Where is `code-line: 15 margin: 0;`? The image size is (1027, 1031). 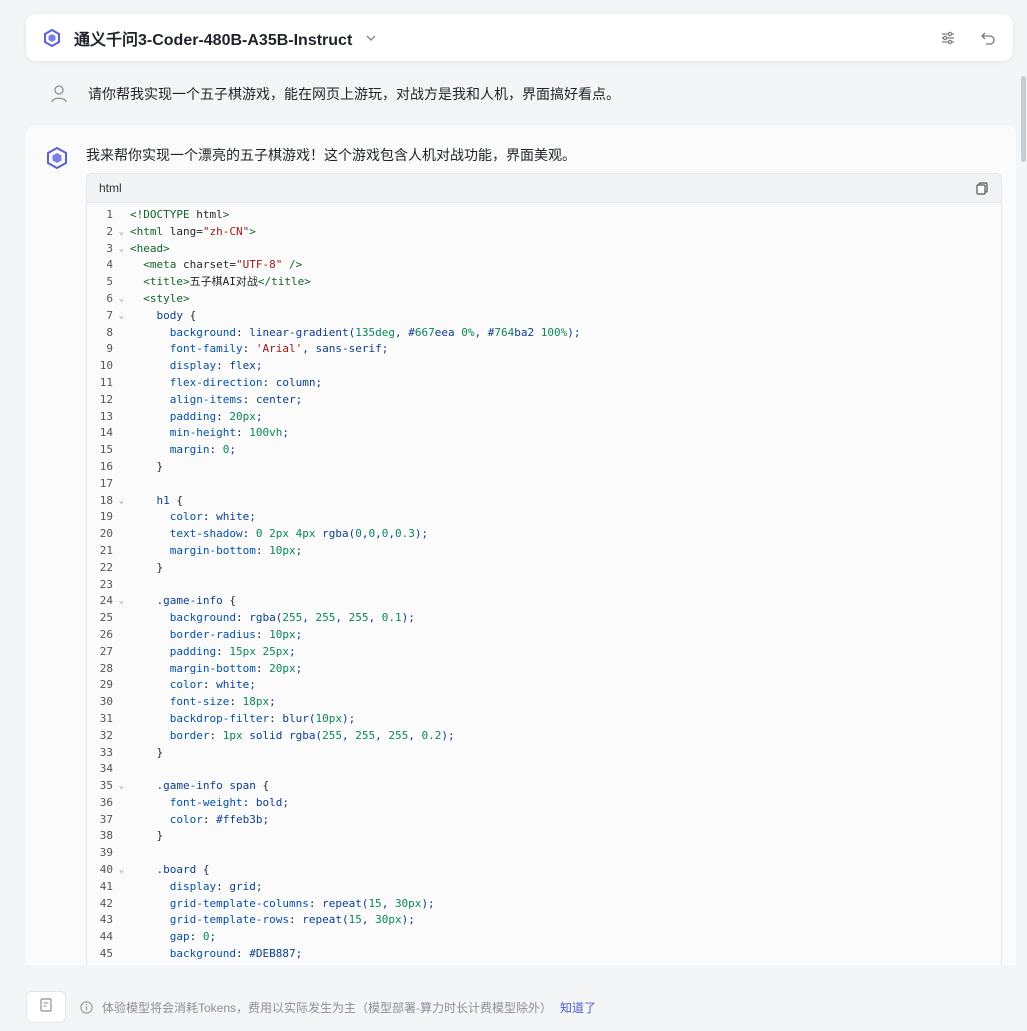 code-line: 15 margin: 0; is located at coordinates (544, 450).